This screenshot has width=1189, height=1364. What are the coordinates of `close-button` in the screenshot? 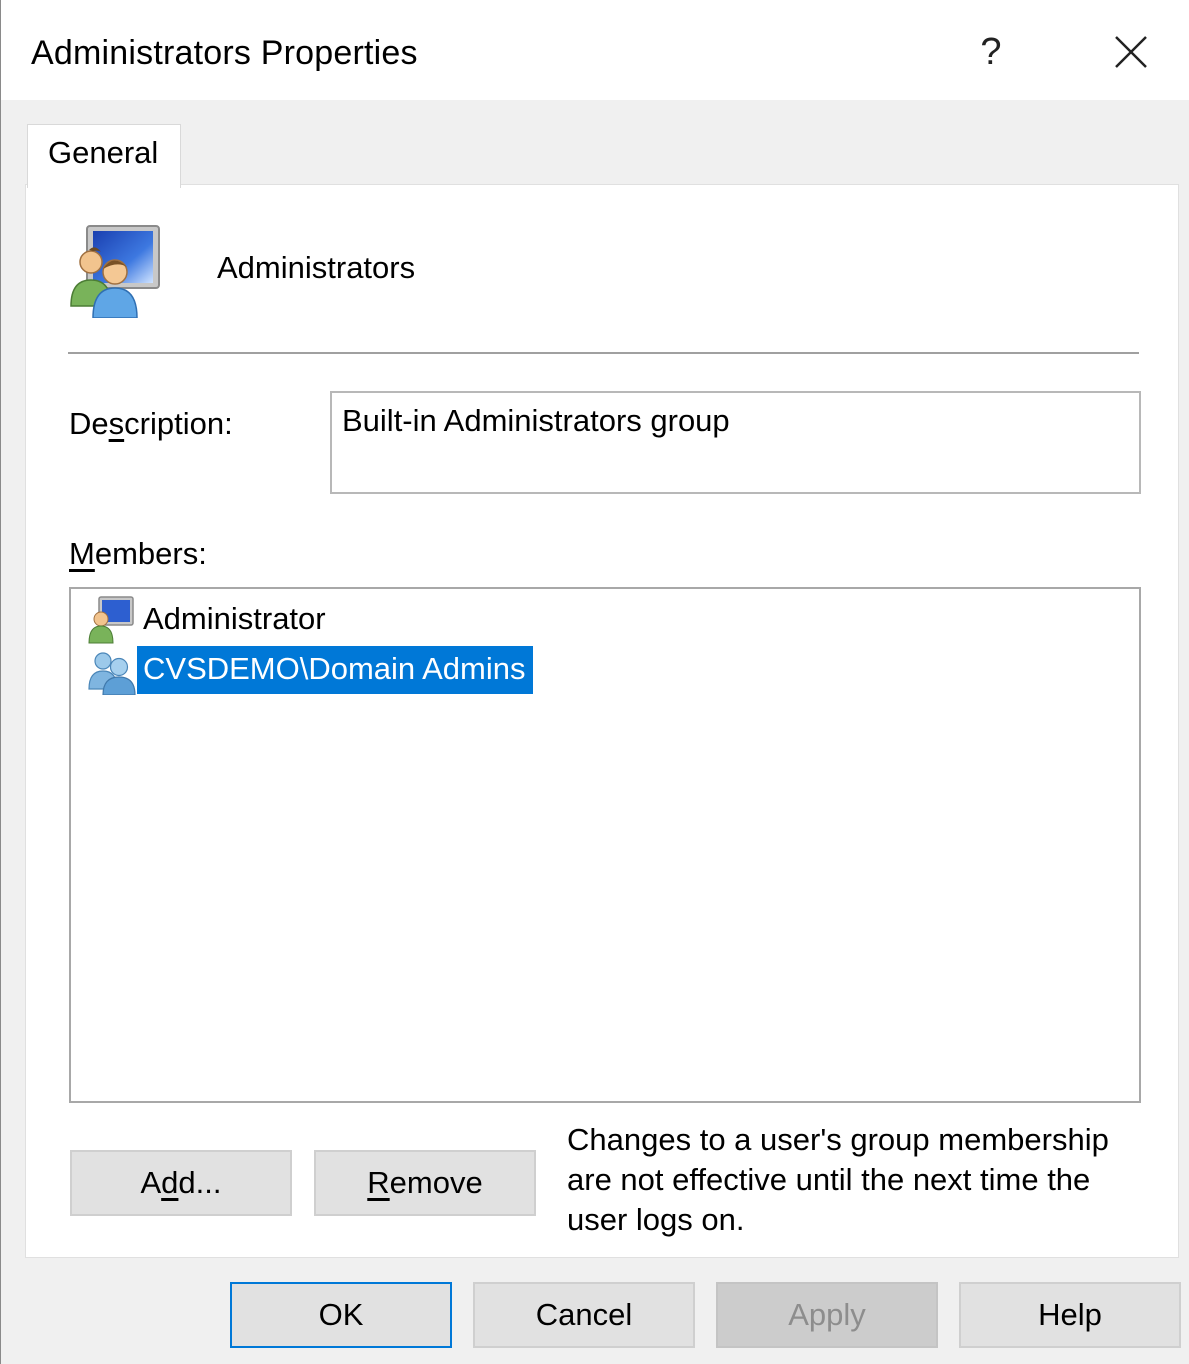 It's located at (1131, 52).